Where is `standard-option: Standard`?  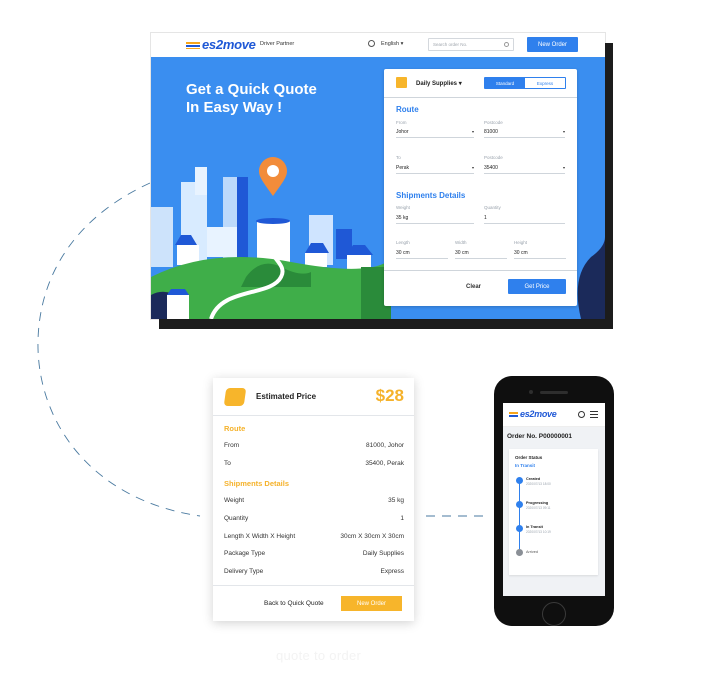 standard-option: Standard is located at coordinates (505, 83).